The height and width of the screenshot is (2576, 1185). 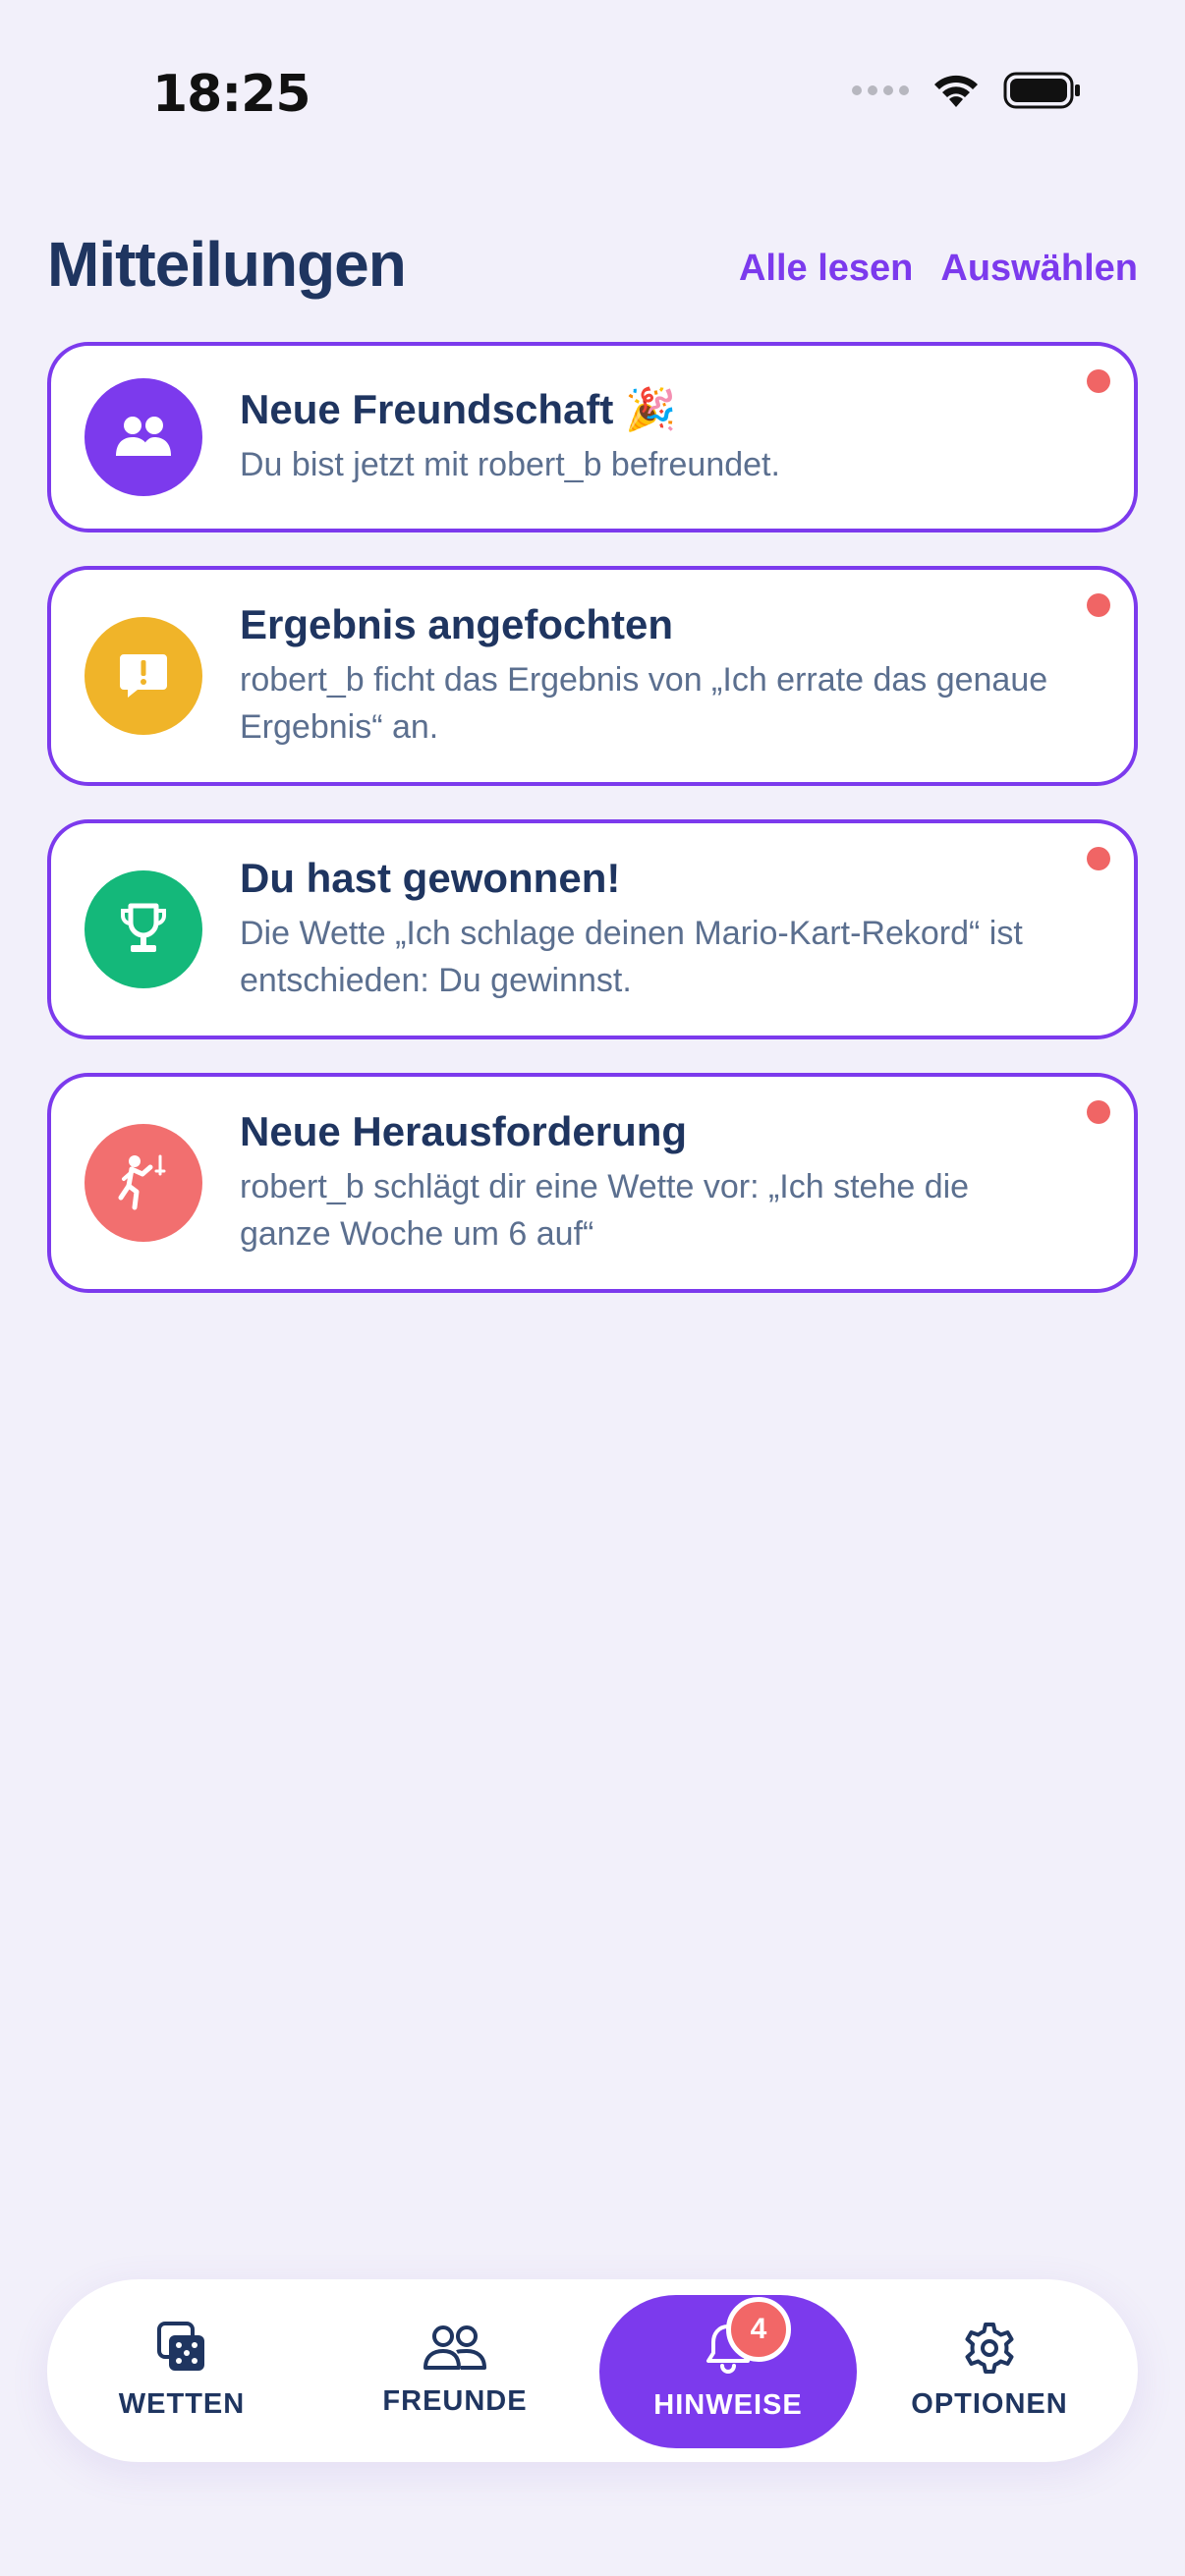 I want to click on page-title: Mitteilungen, so click(x=227, y=264).